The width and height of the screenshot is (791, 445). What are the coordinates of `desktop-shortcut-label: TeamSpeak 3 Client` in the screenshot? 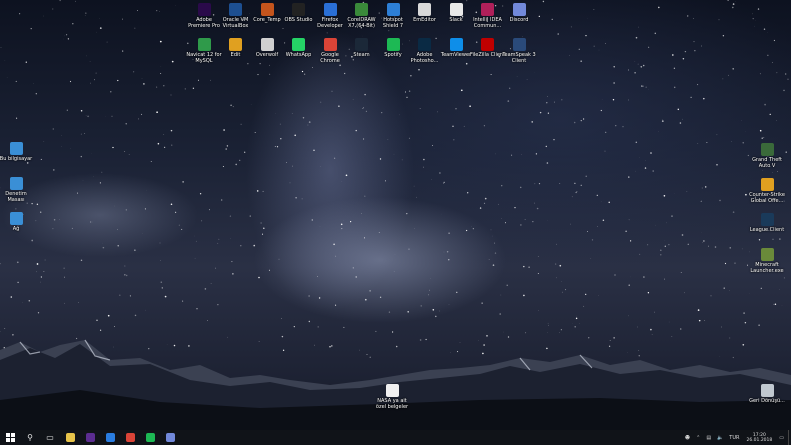 It's located at (519, 58).